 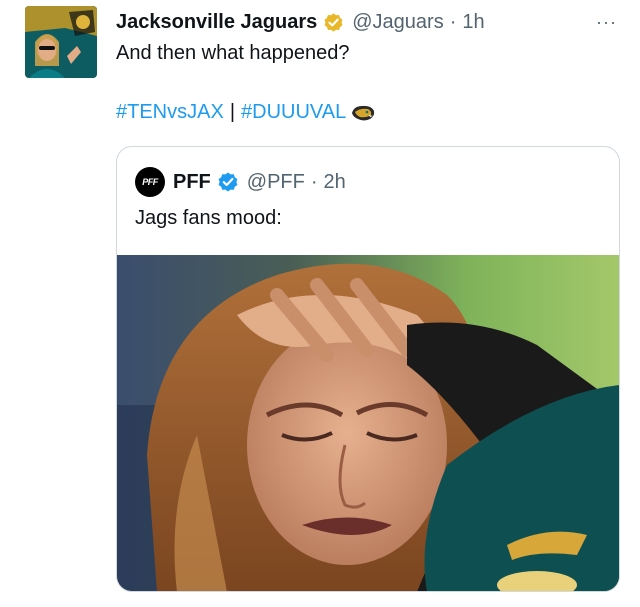 What do you see at coordinates (606, 22) in the screenshot?
I see `more-options-icon: ···` at bounding box center [606, 22].